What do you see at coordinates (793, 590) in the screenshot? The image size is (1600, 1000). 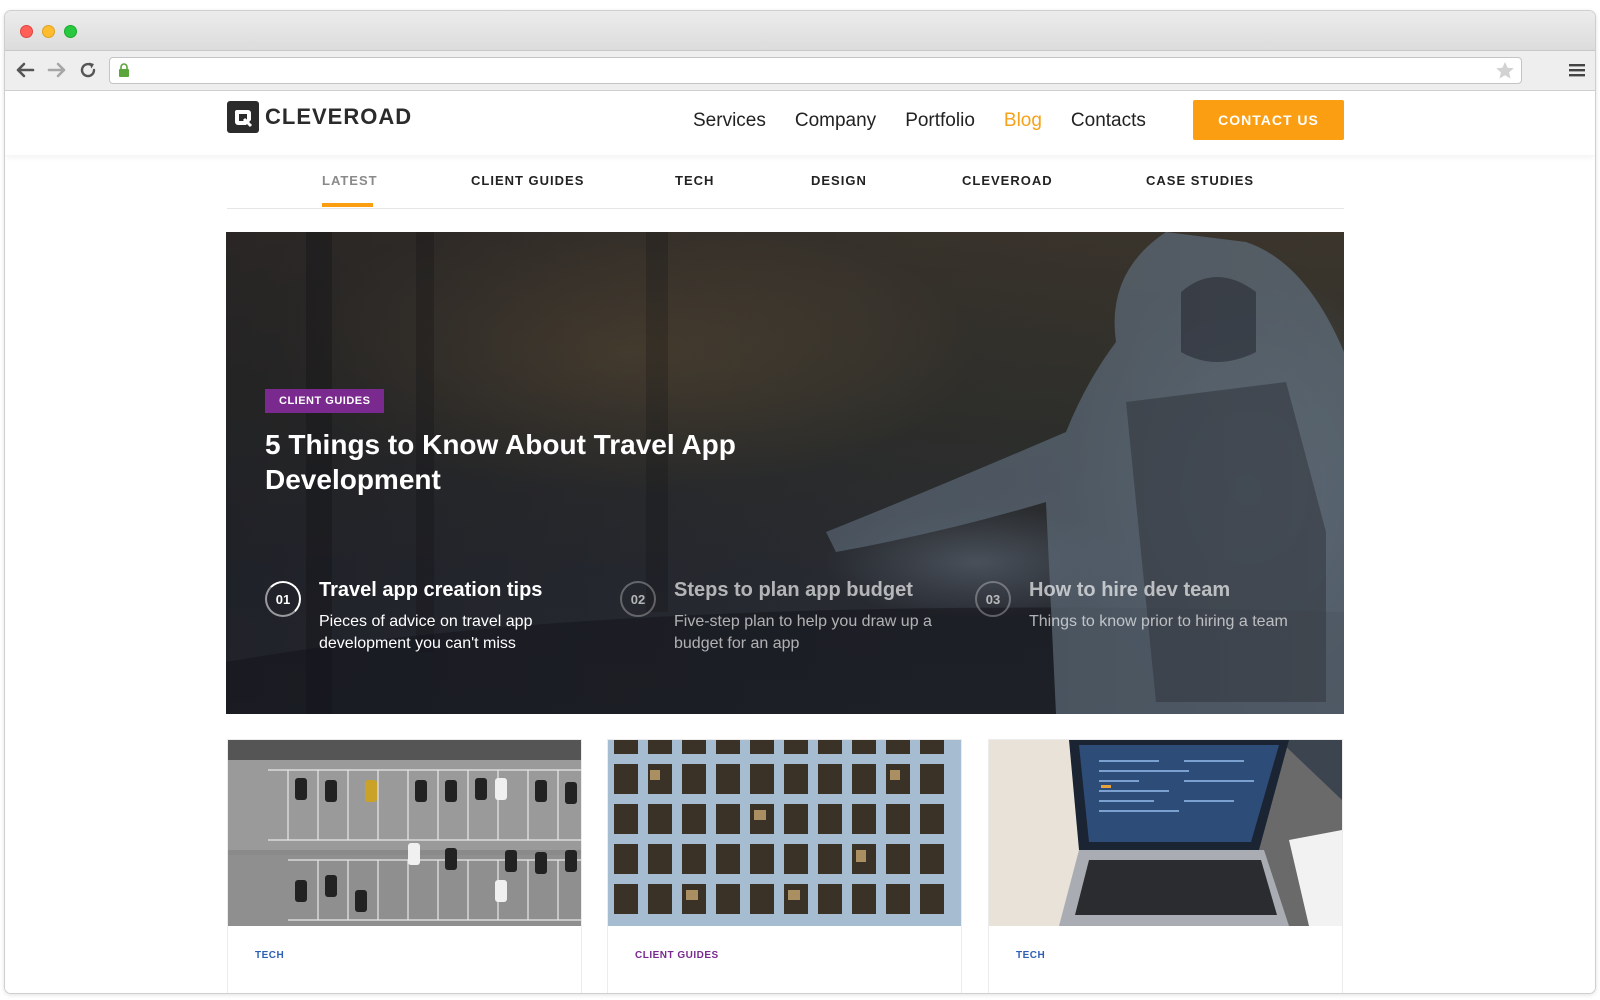 I see `step-title: Steps to plan app budget` at bounding box center [793, 590].